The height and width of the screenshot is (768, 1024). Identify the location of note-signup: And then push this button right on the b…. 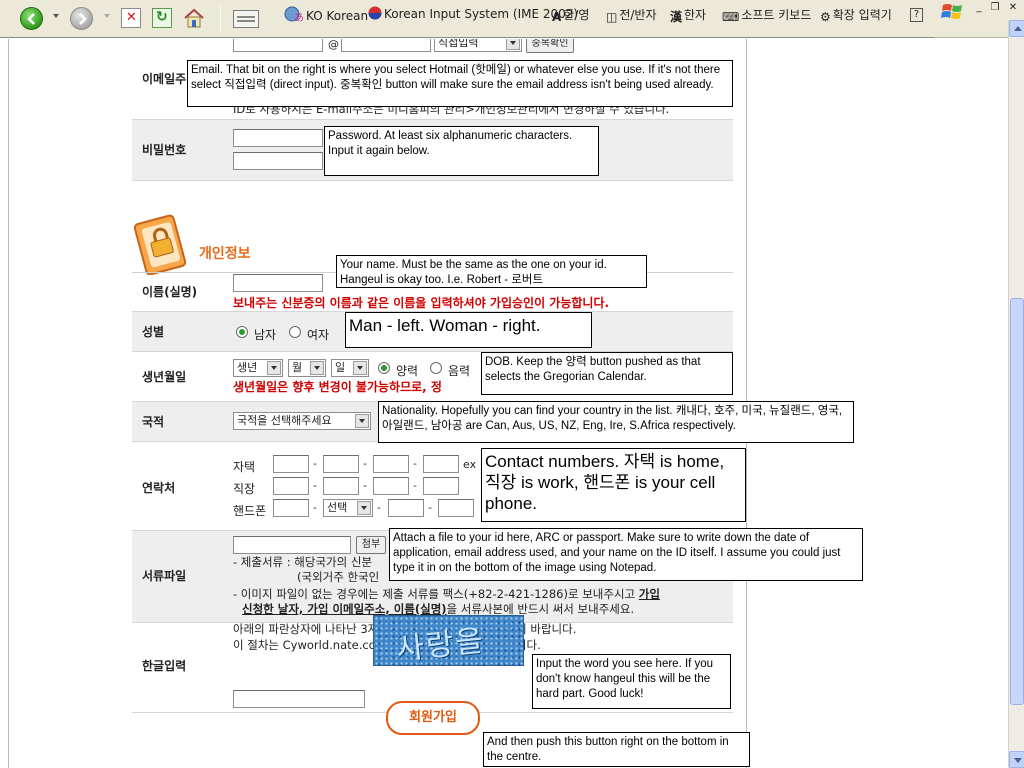
(616, 749).